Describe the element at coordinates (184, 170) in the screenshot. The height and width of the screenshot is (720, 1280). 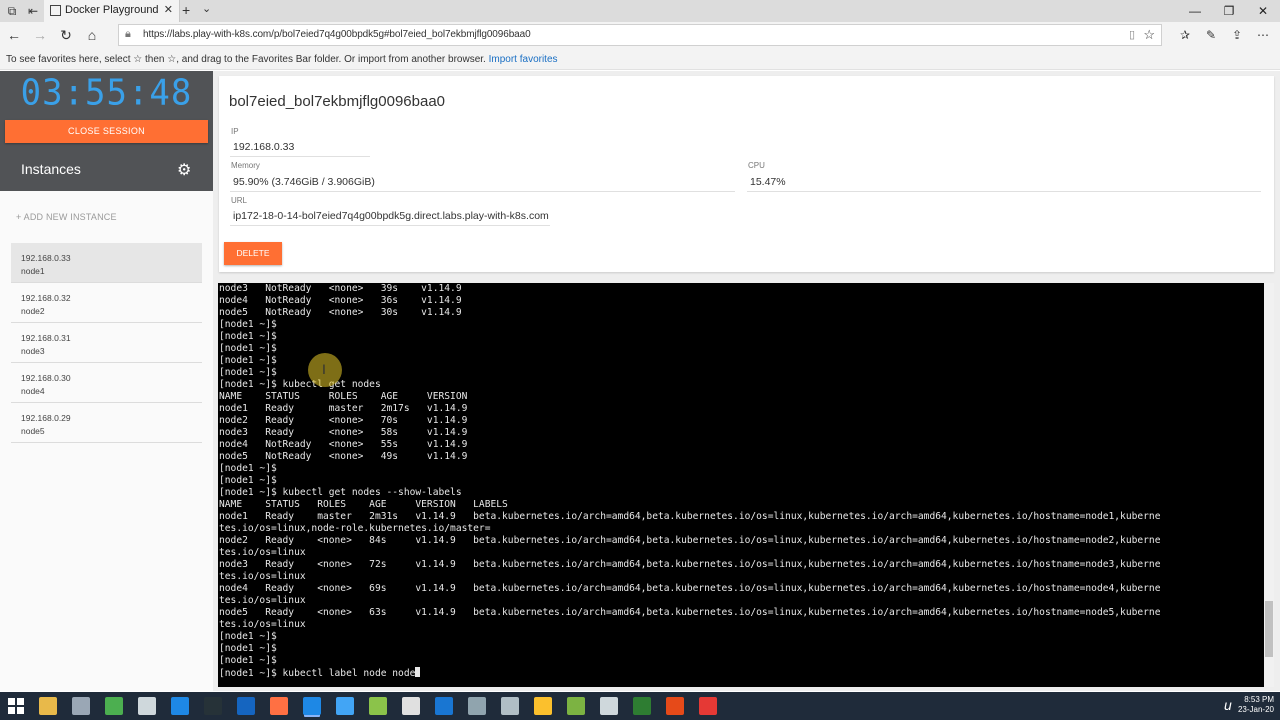
I see `gear-icon: ⚙` at that location.